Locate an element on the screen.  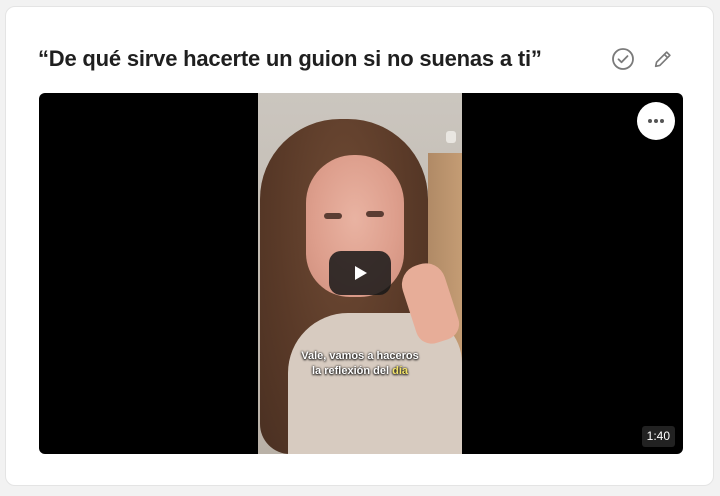
check-circle-icon is located at coordinates (623, 59).